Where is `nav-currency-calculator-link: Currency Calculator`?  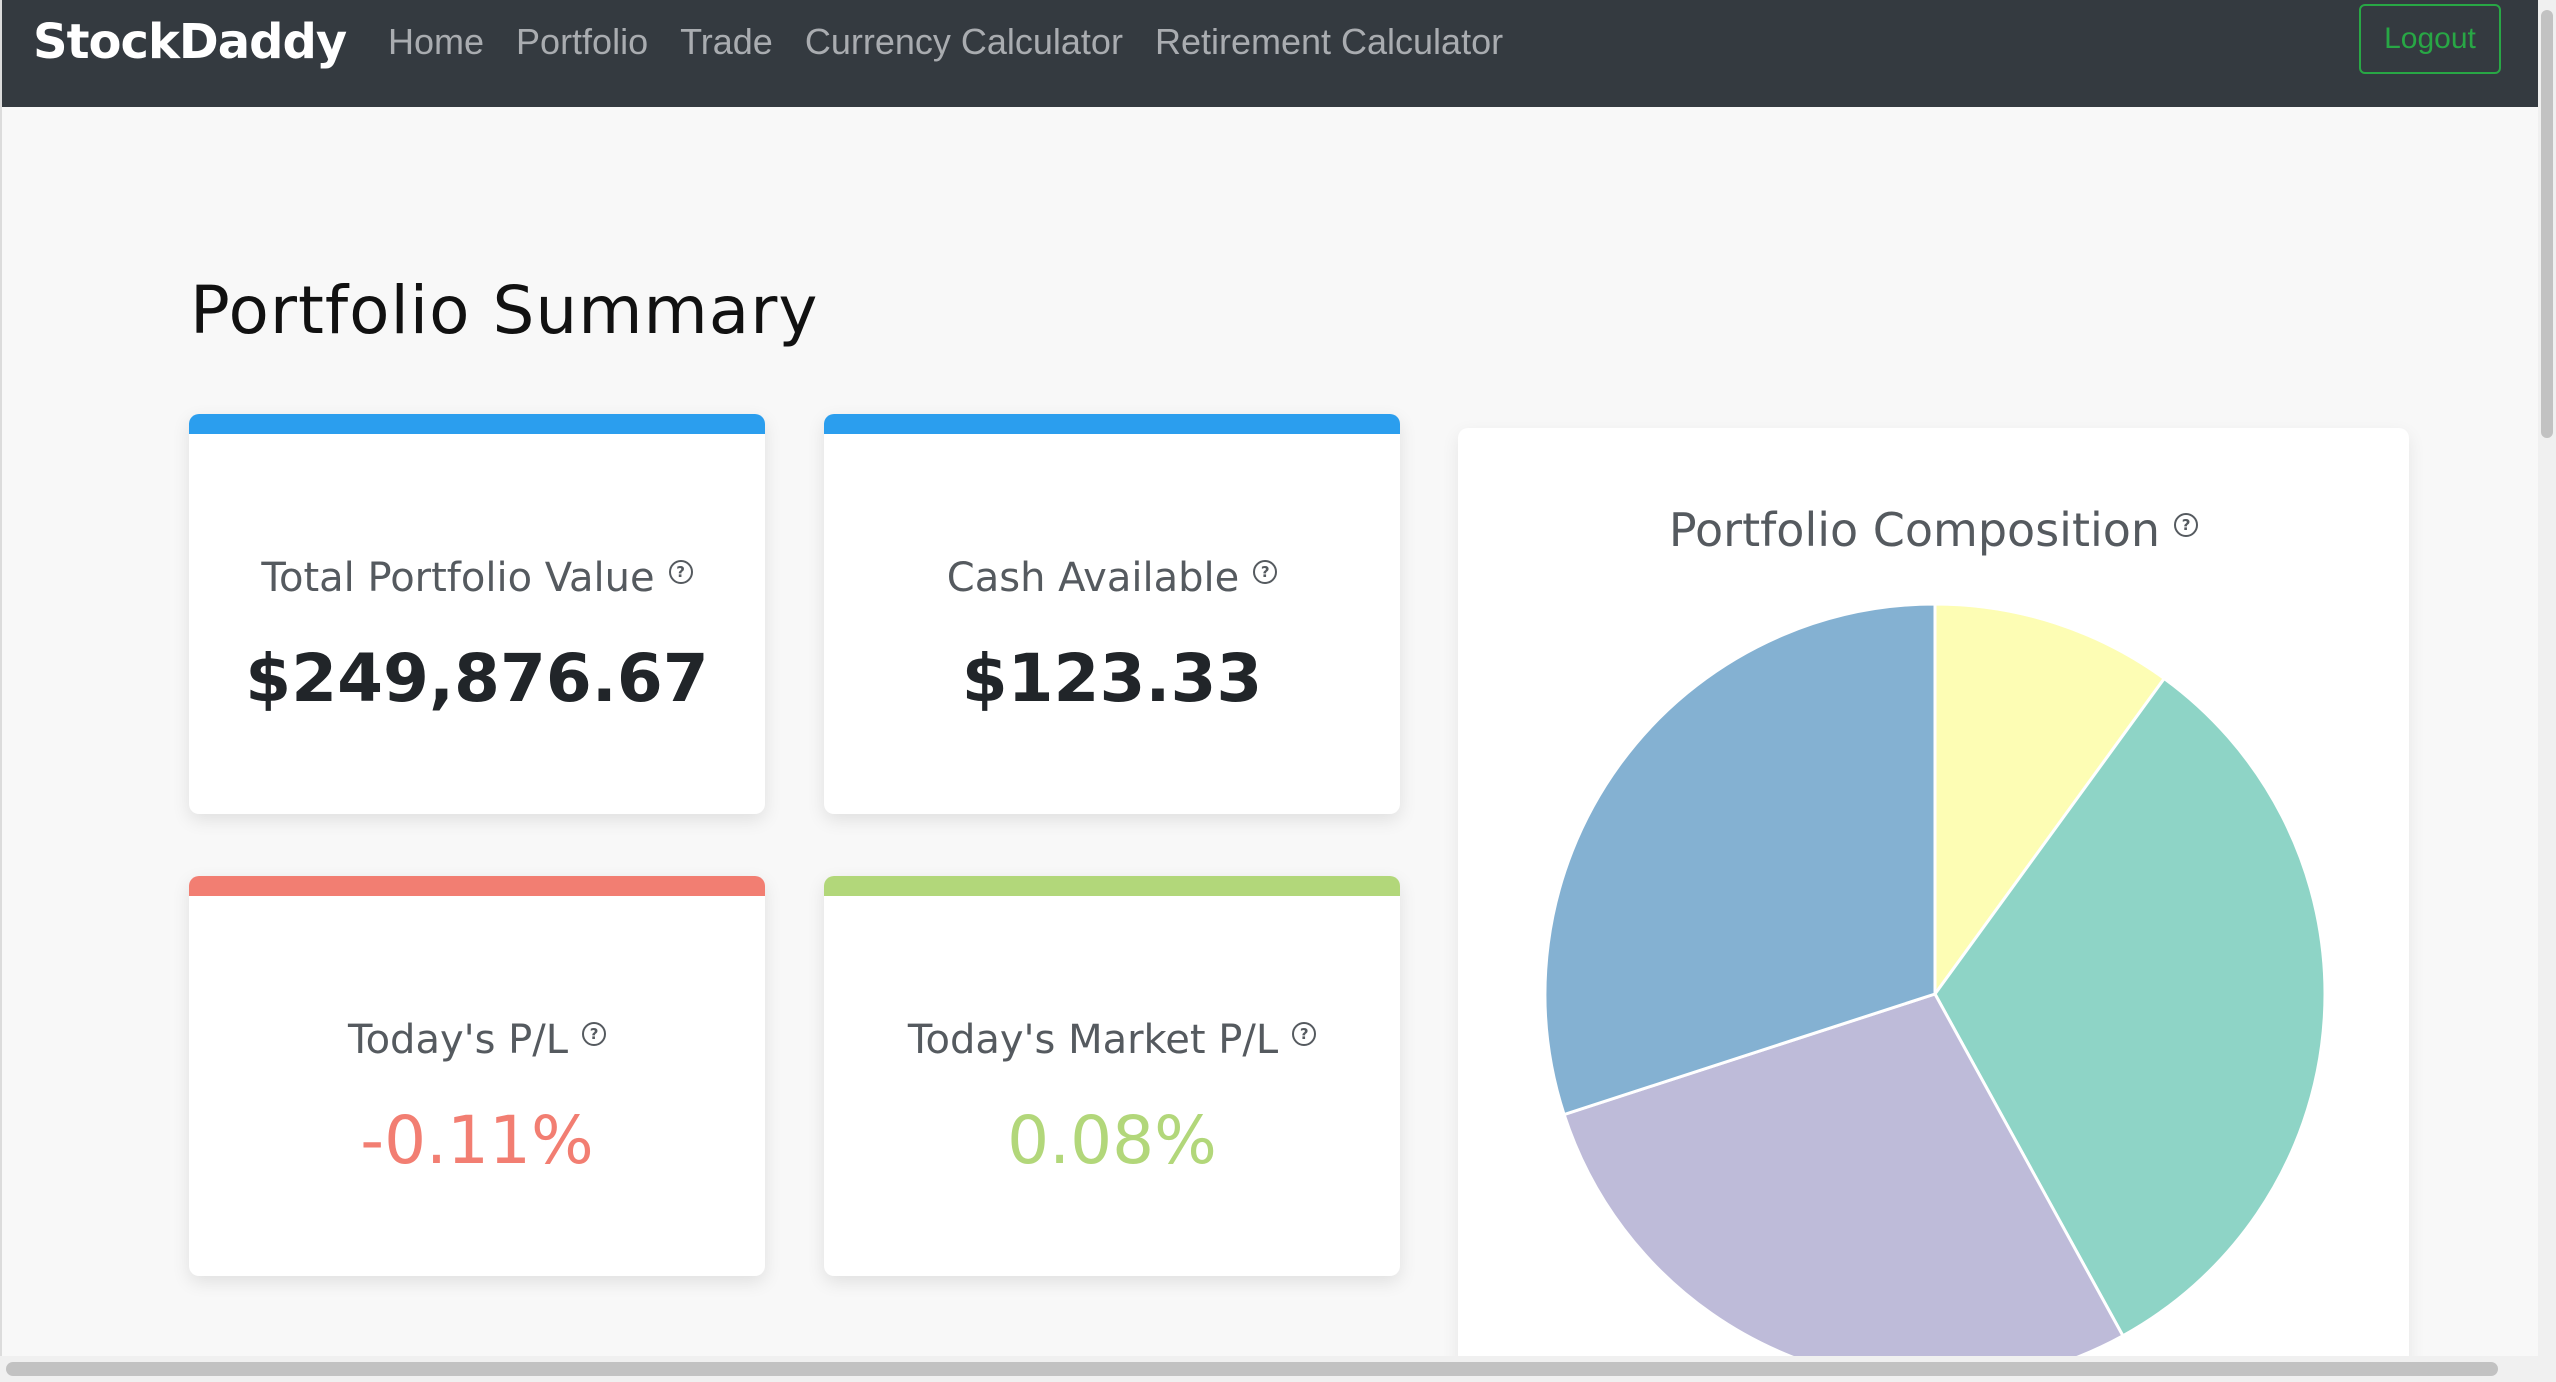 nav-currency-calculator-link: Currency Calculator is located at coordinates (964, 42).